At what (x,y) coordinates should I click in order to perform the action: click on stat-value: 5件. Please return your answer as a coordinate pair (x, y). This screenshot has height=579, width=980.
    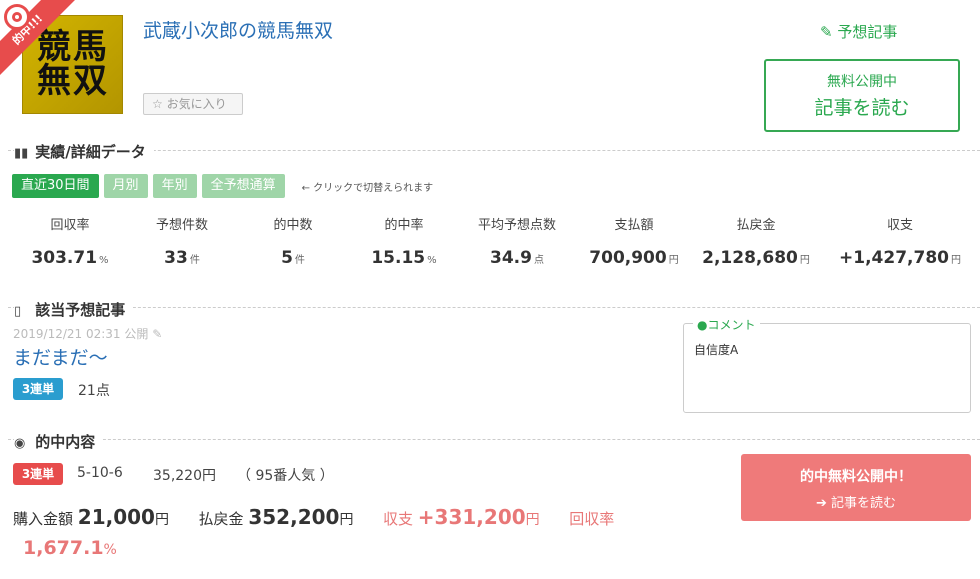
    Looking at the image, I should click on (293, 258).